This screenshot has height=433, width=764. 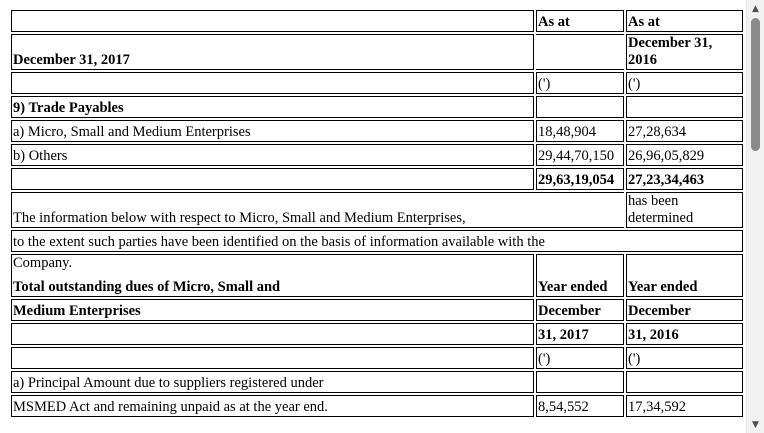 What do you see at coordinates (684, 406) in the screenshot?
I see `dues-row-a-2016: 17,34,592` at bounding box center [684, 406].